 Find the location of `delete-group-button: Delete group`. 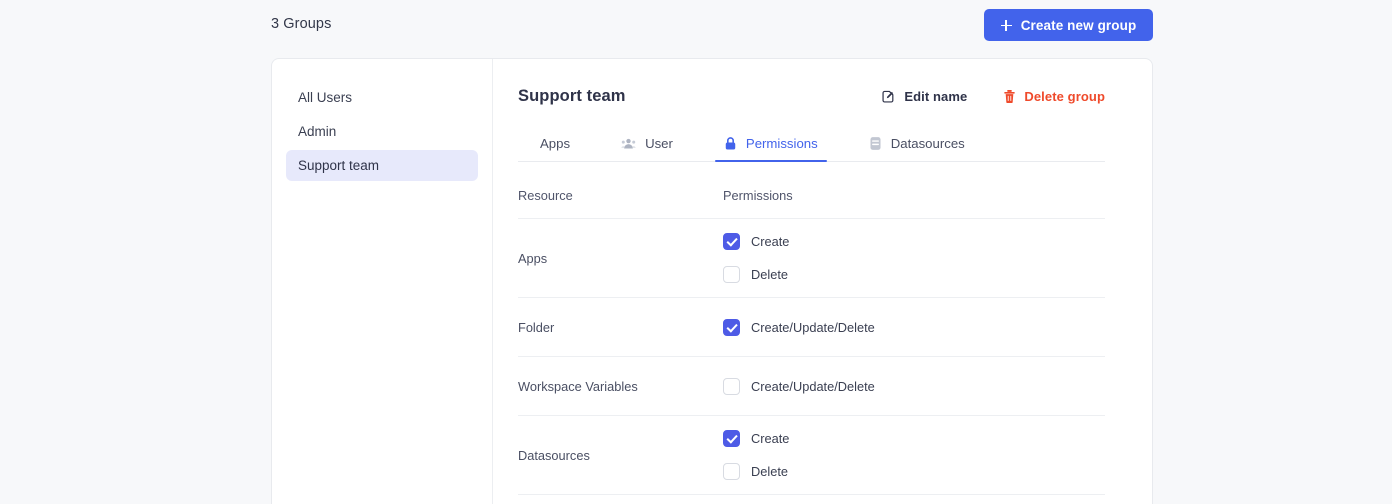

delete-group-button: Delete group is located at coordinates (1054, 96).